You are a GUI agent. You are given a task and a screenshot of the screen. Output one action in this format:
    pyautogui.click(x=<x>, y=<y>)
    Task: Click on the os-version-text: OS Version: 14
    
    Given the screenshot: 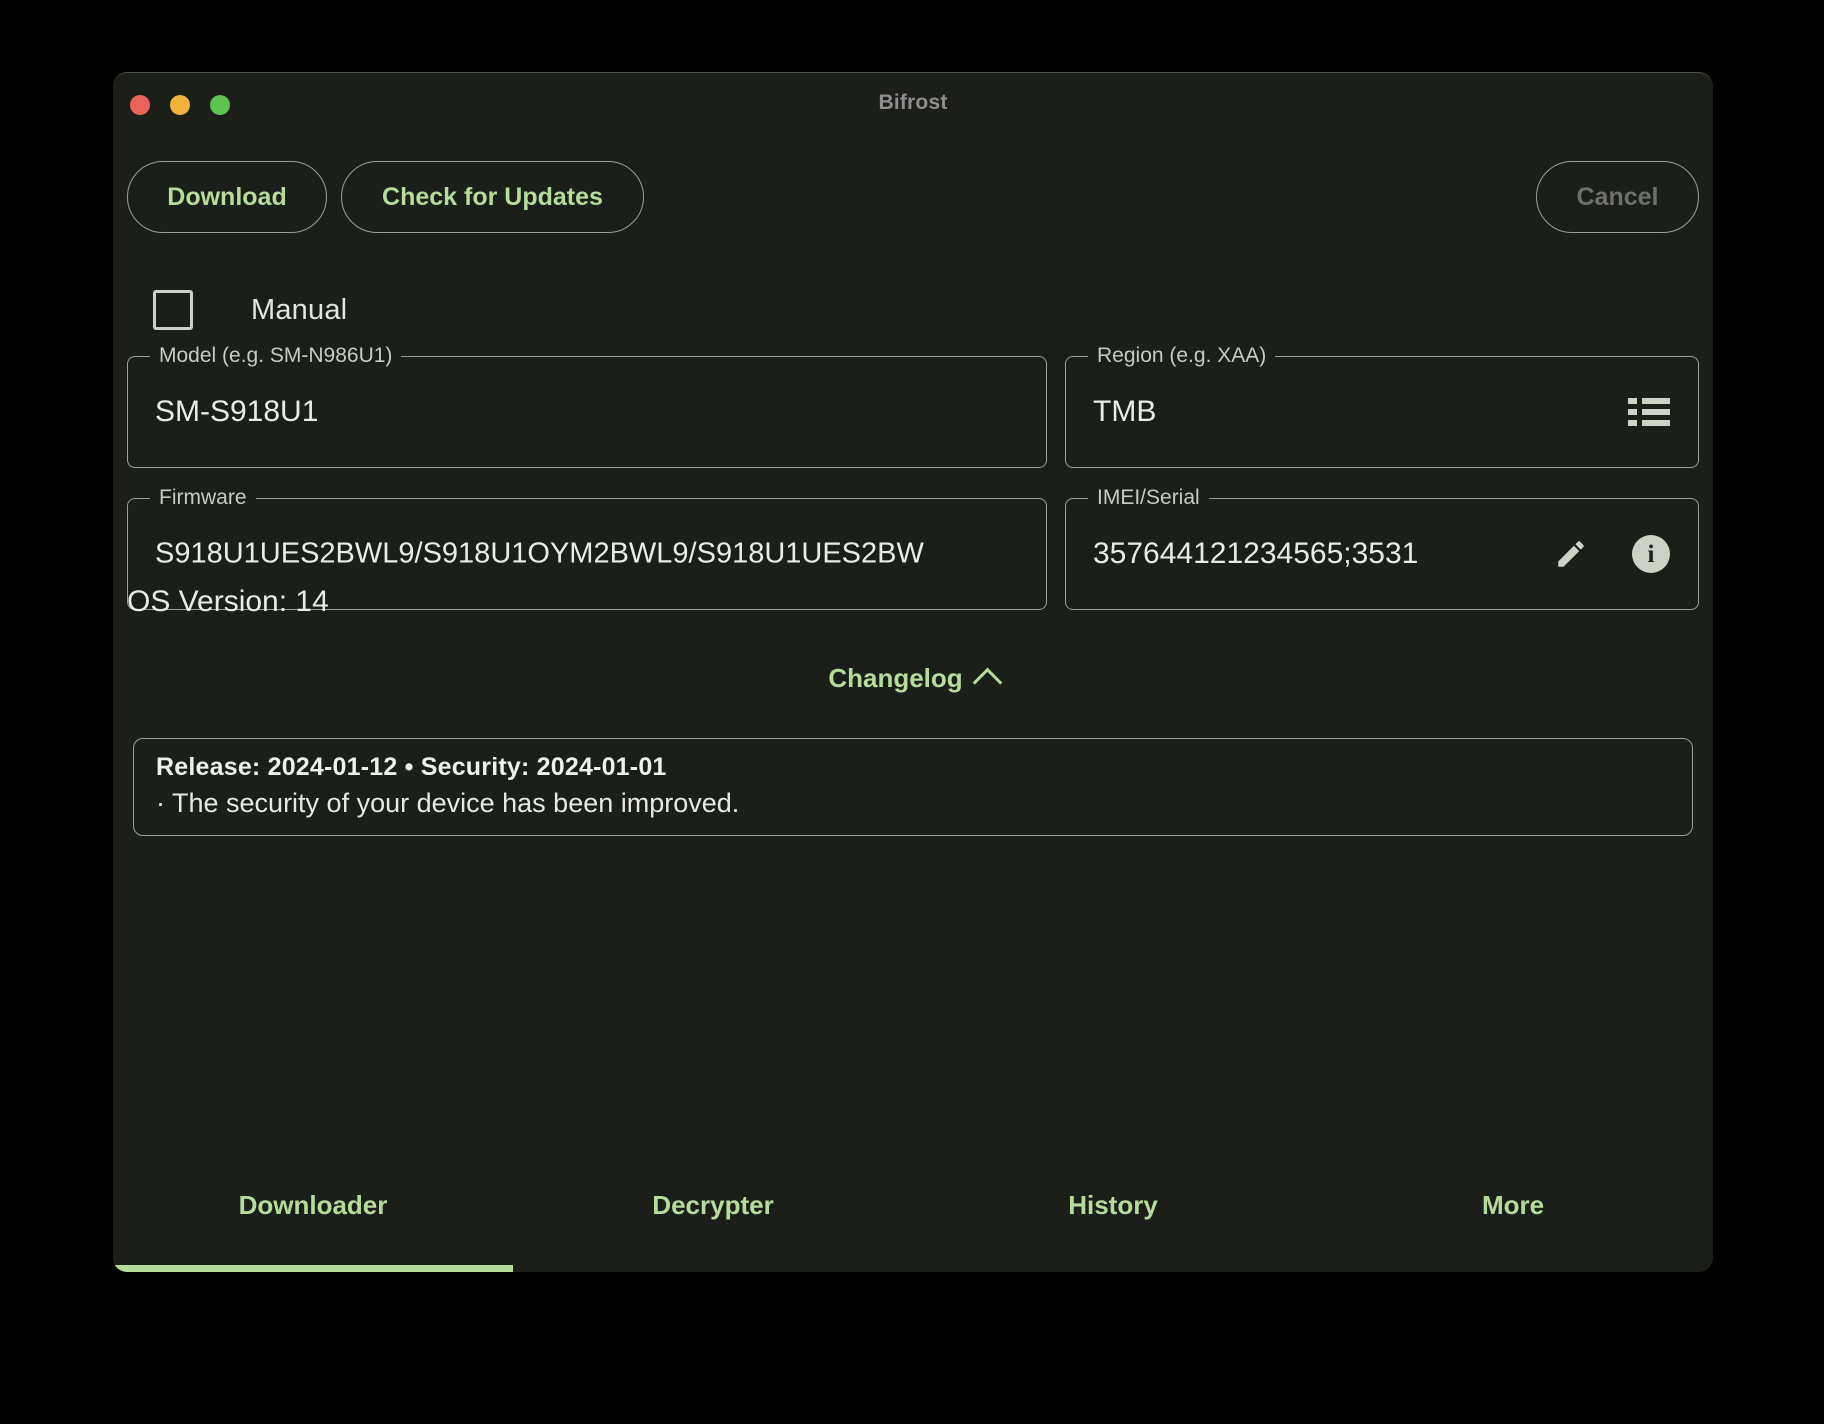 What is the action you would take?
    pyautogui.click(x=228, y=601)
    